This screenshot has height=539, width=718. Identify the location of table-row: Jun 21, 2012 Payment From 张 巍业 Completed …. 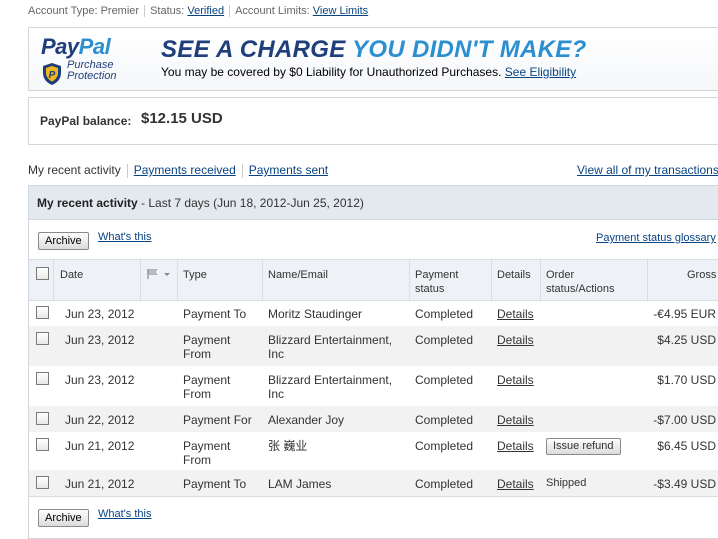
(373, 451).